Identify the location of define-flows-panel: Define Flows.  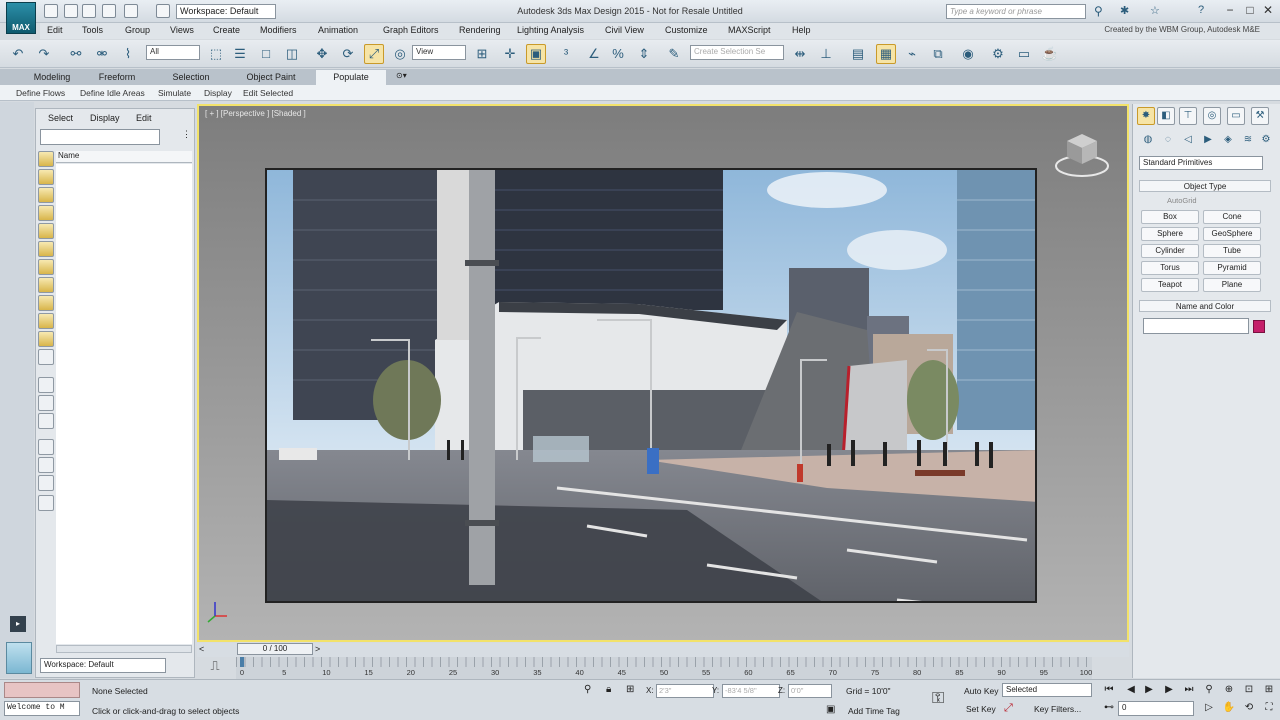
(40, 93).